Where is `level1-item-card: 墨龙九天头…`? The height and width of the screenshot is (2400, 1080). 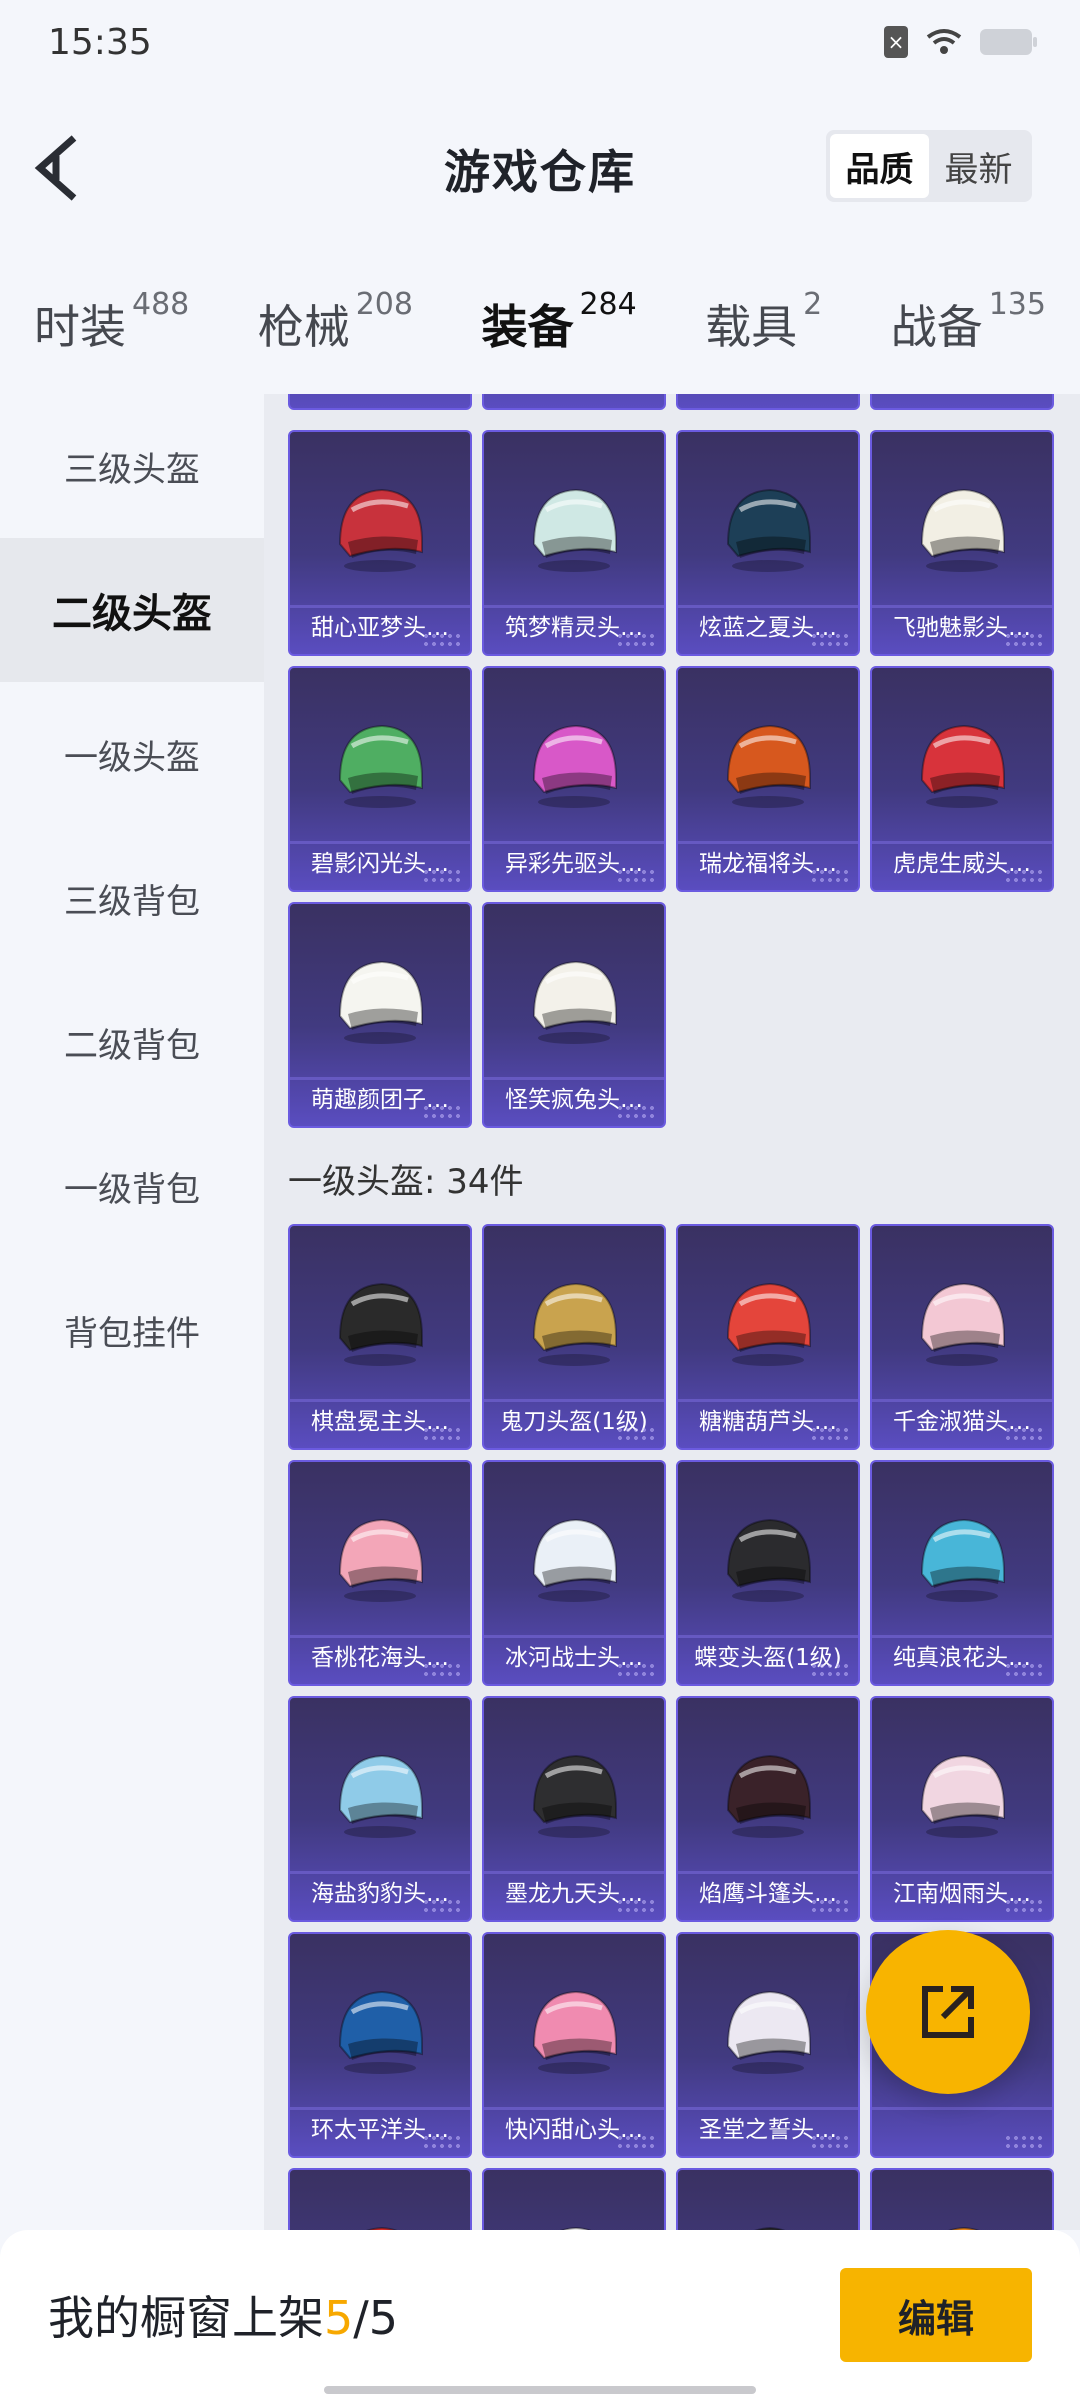 level1-item-card: 墨龙九天头… is located at coordinates (574, 1809).